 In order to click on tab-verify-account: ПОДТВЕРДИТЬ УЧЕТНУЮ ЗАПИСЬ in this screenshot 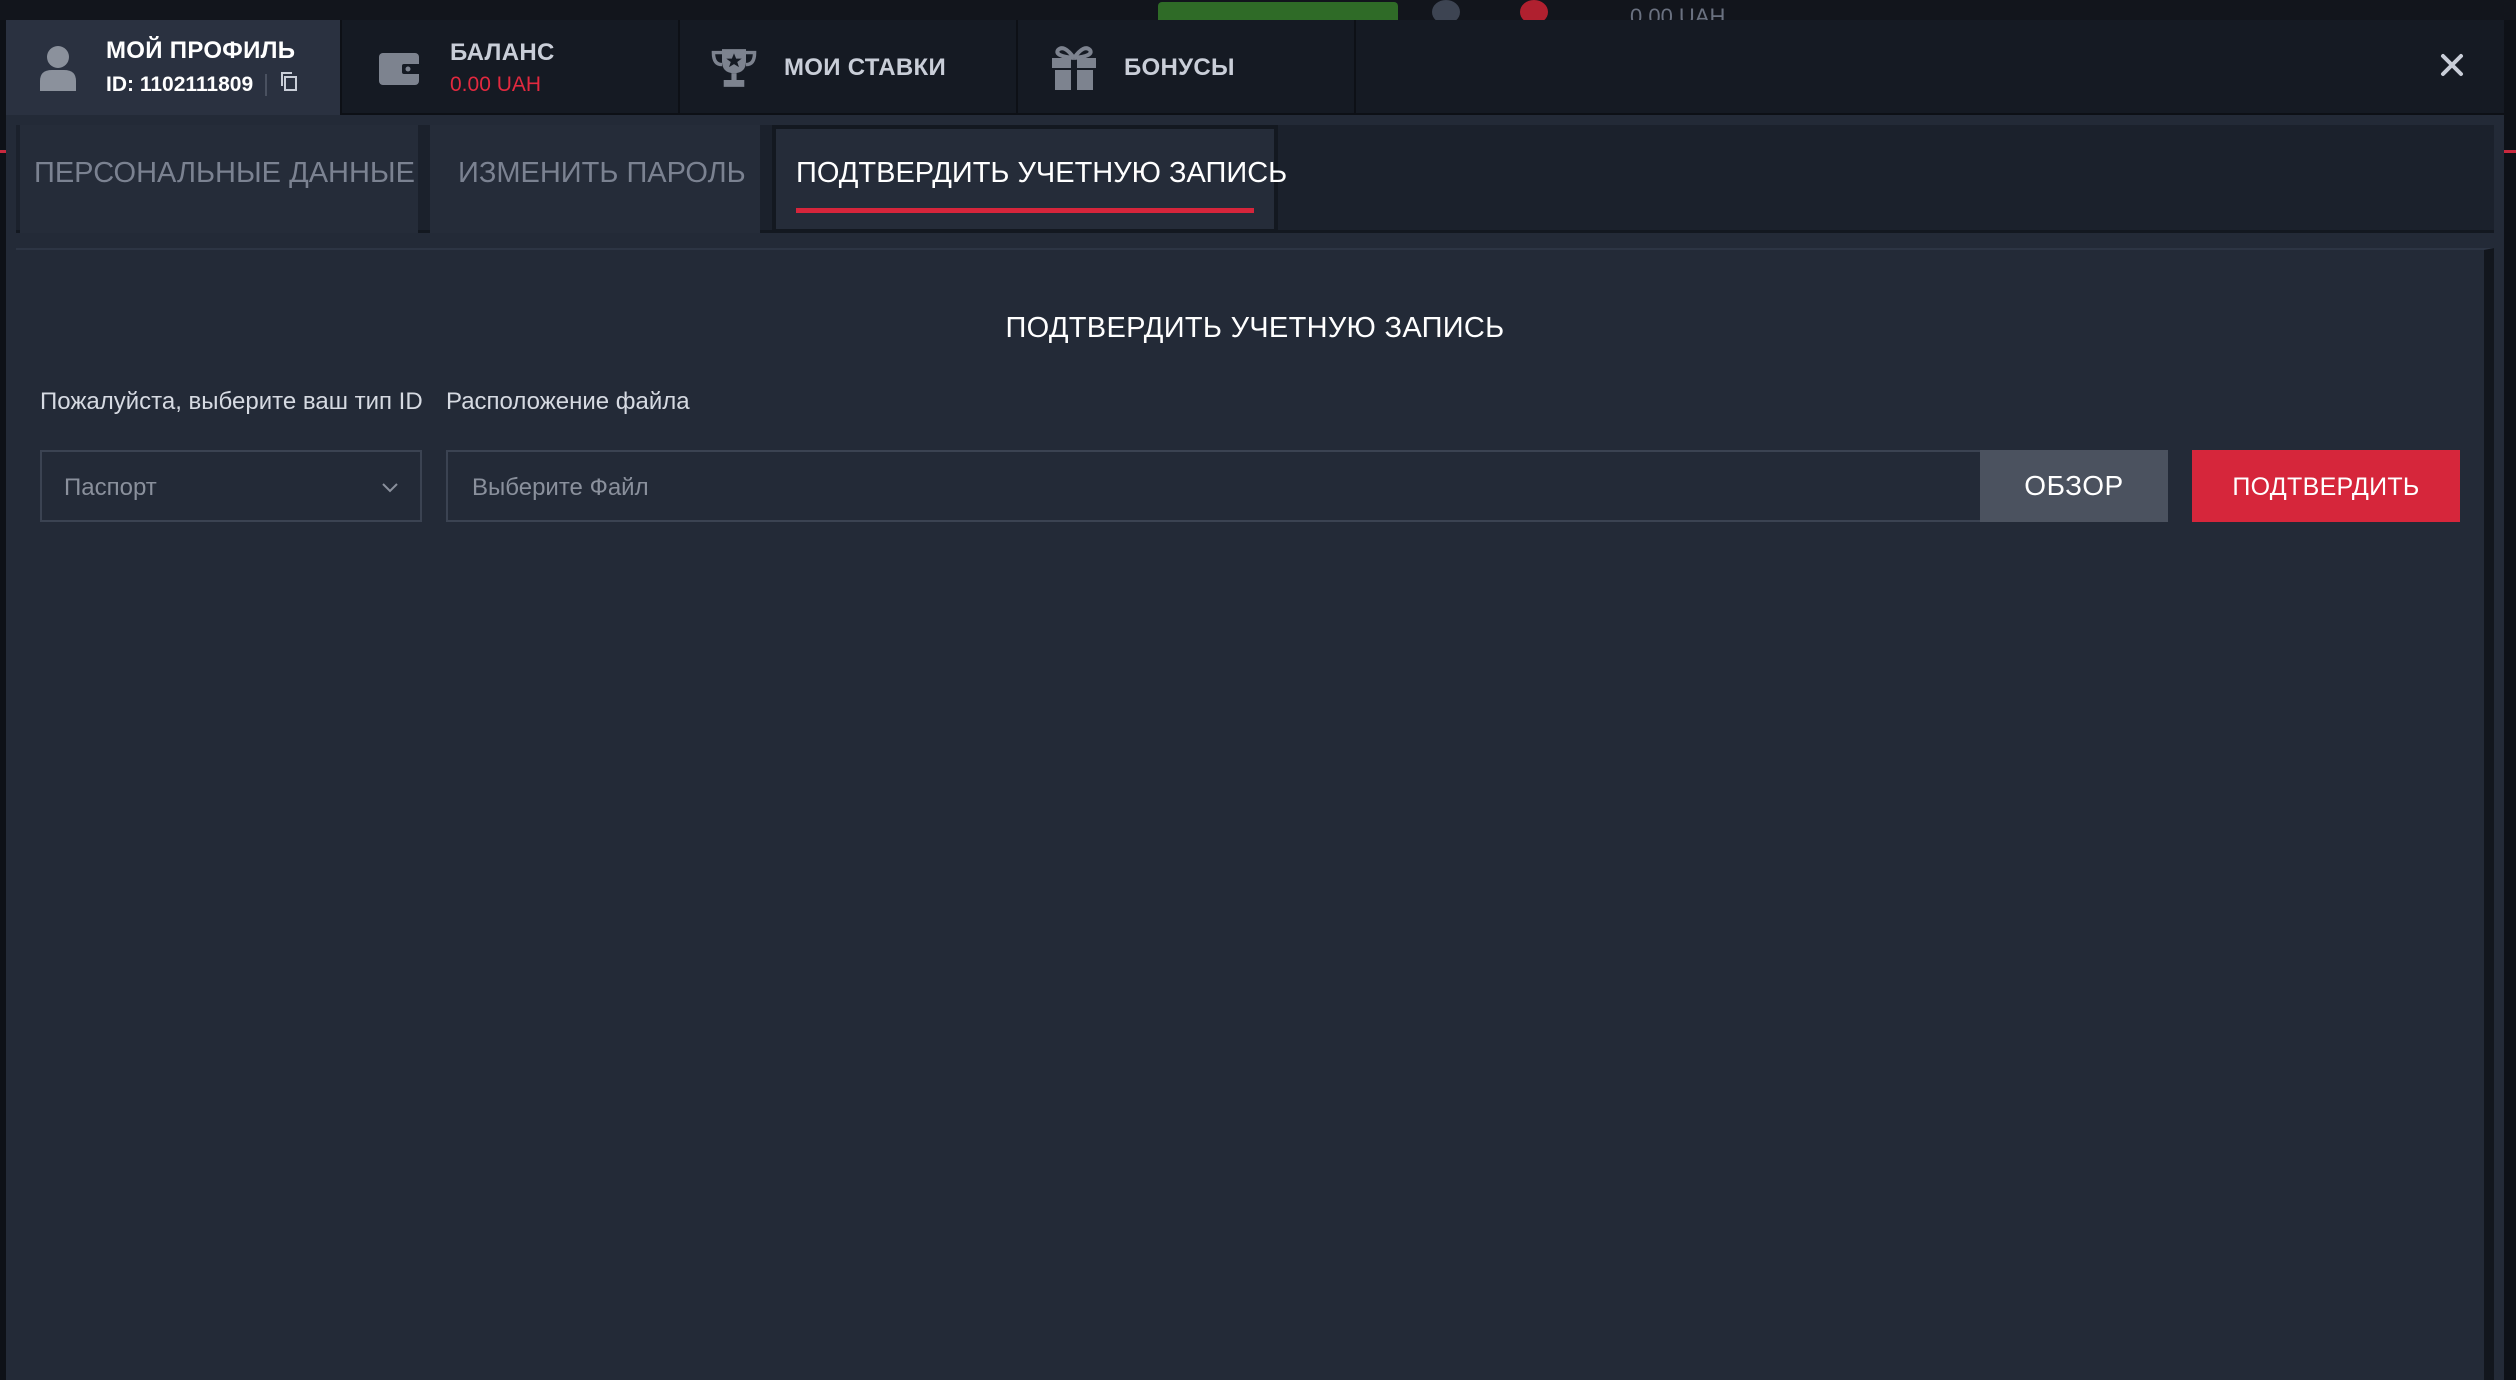, I will do `click(1029, 179)`.